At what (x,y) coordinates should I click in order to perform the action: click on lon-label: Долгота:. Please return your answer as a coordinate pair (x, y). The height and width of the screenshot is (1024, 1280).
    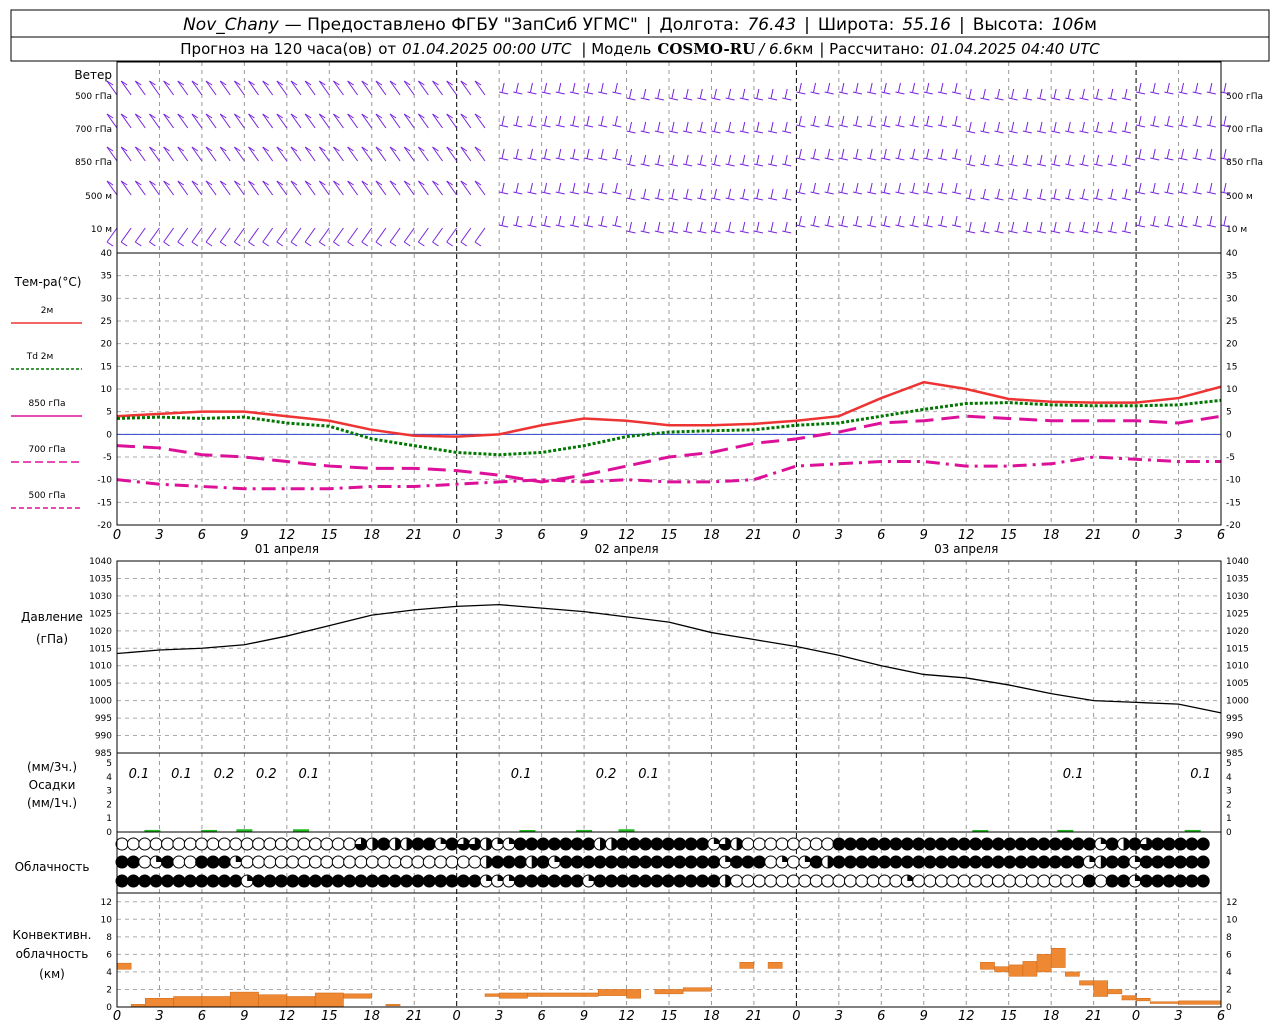
    Looking at the image, I should click on (700, 25).